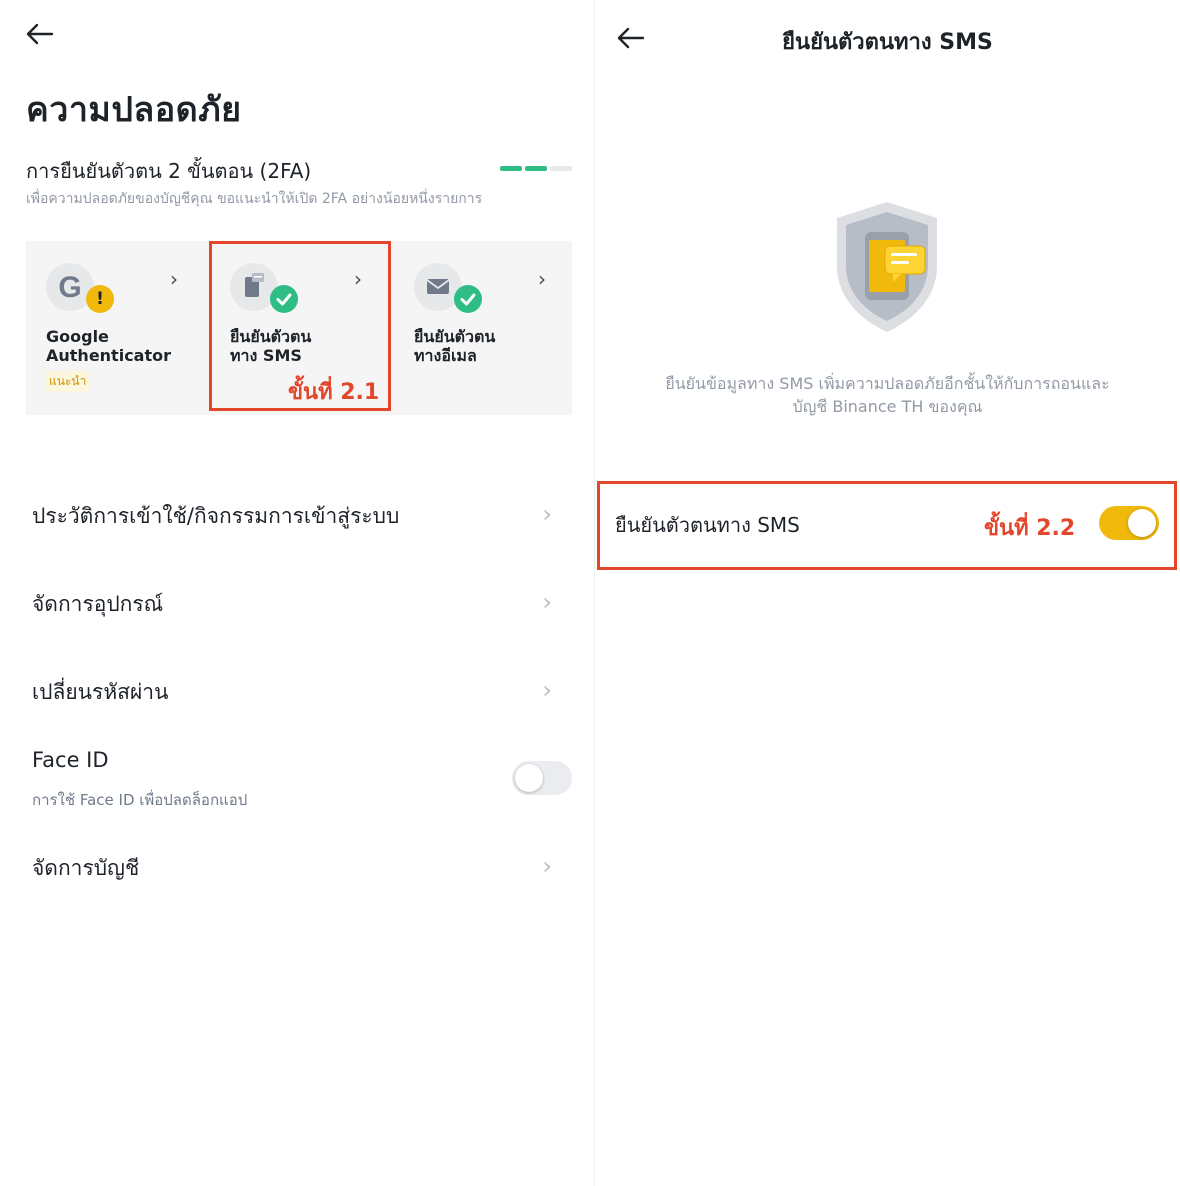 Image resolution: width=1180 pixels, height=1186 pixels. I want to click on step-highlight-box, so click(887, 525).